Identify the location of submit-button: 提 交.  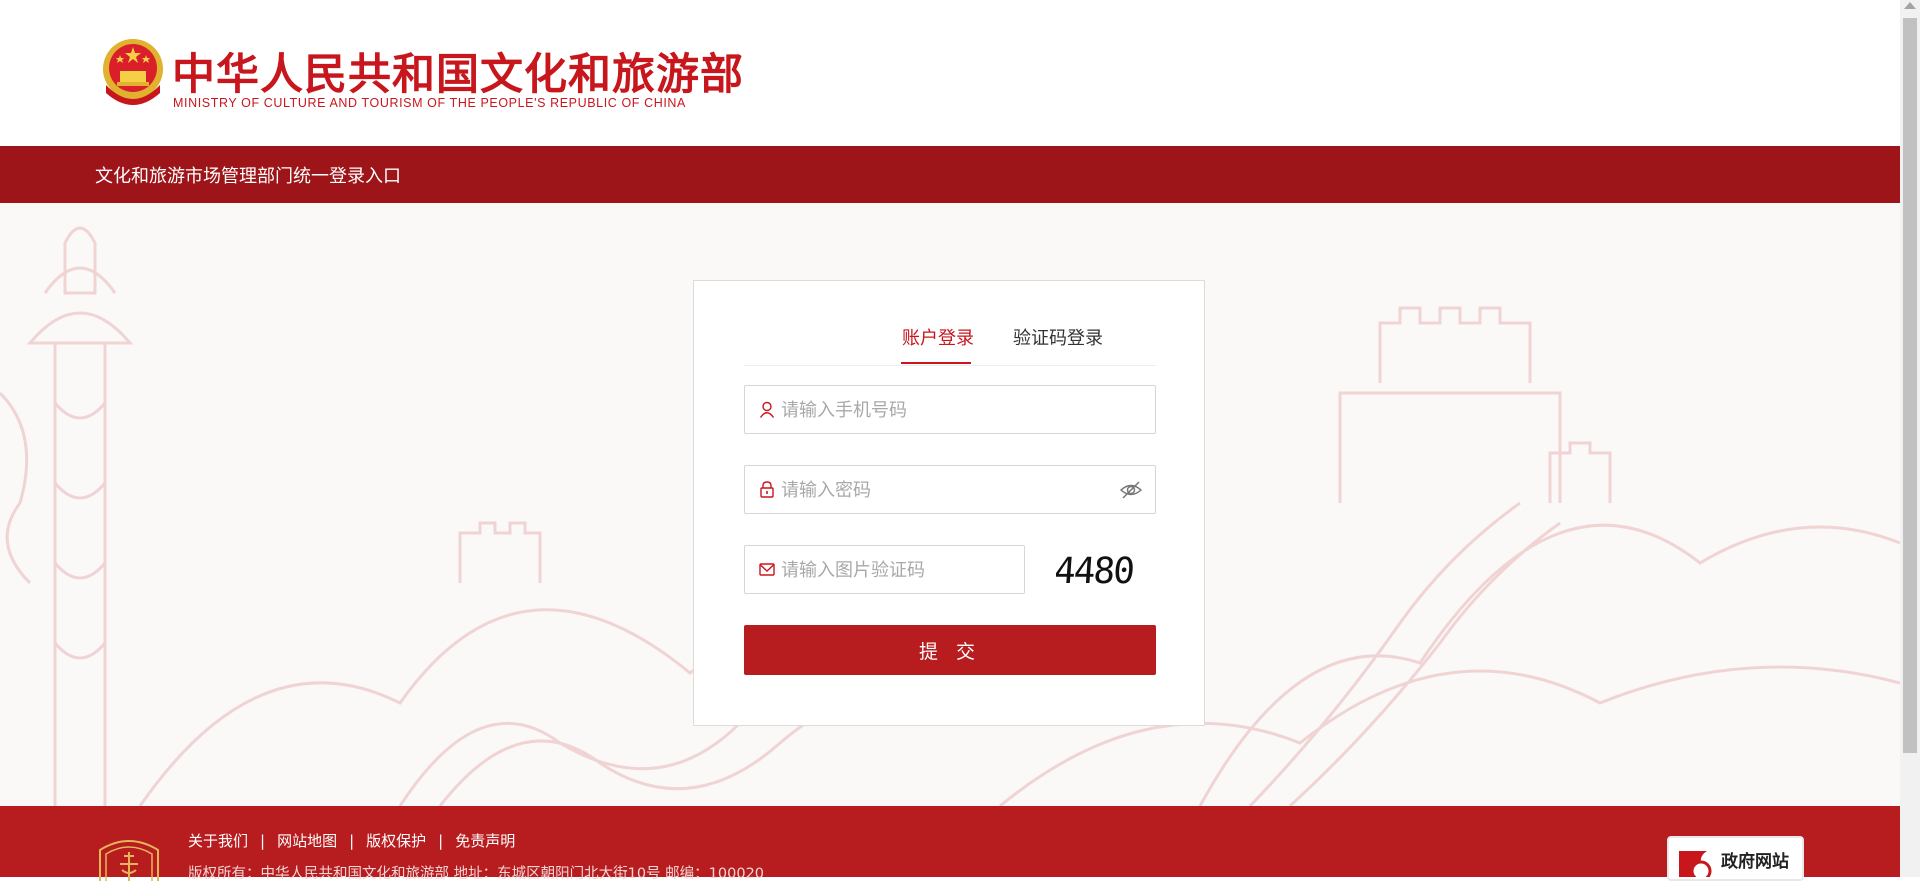
(950, 650).